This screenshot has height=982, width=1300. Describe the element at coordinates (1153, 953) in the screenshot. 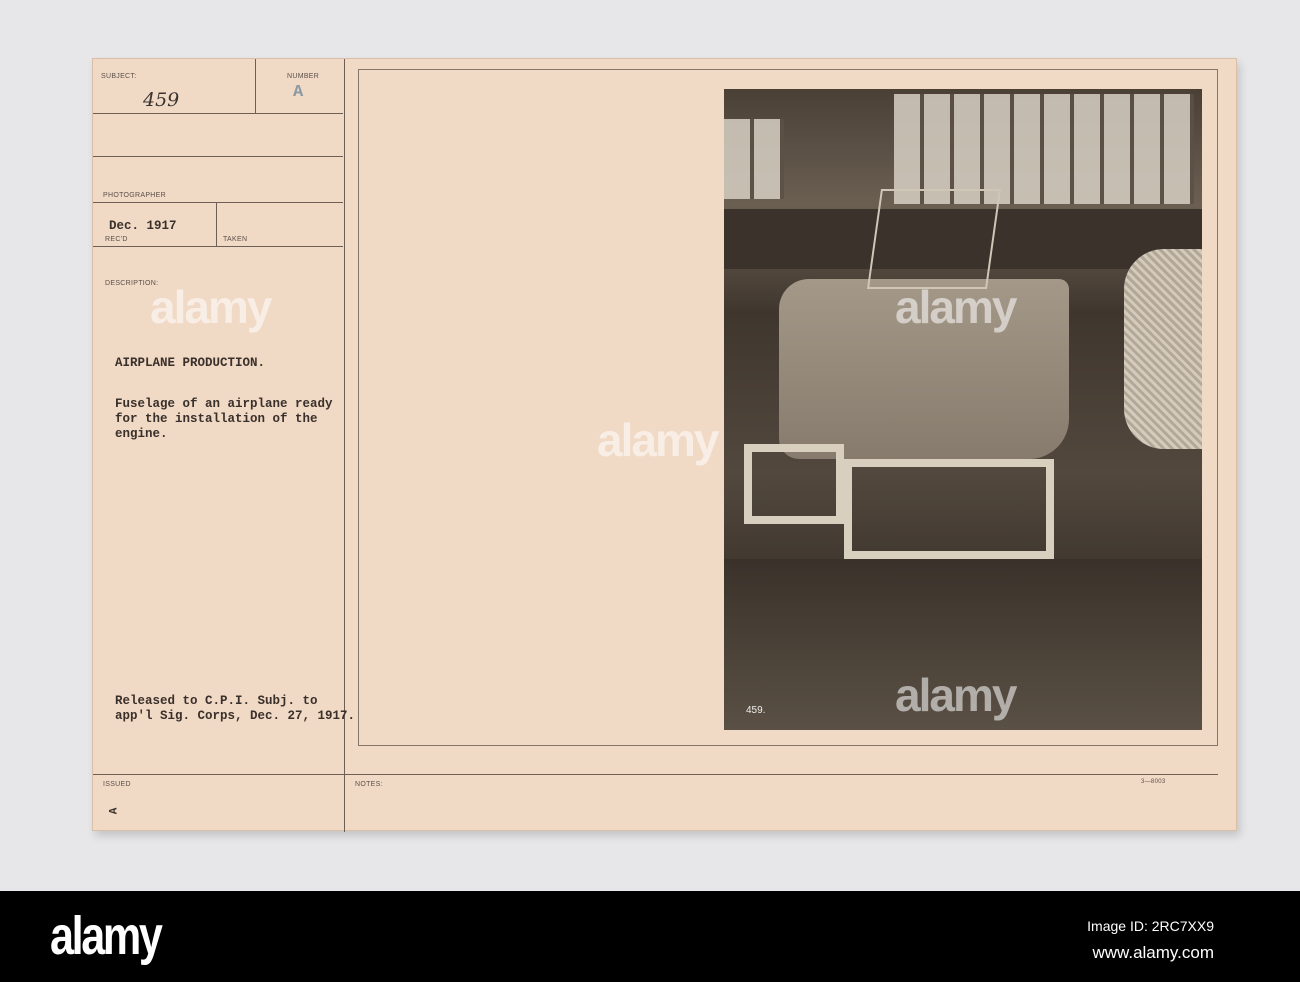

I see `site-url: www.alamy.com` at that location.